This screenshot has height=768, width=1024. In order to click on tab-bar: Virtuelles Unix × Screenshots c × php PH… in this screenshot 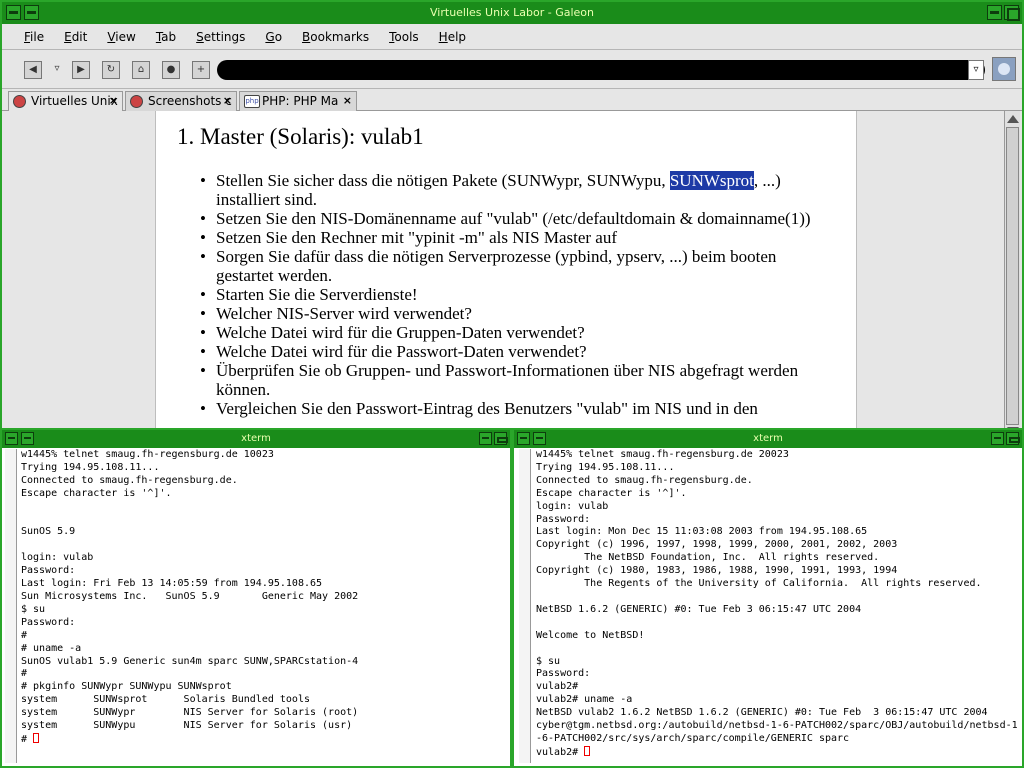, I will do `click(512, 100)`.